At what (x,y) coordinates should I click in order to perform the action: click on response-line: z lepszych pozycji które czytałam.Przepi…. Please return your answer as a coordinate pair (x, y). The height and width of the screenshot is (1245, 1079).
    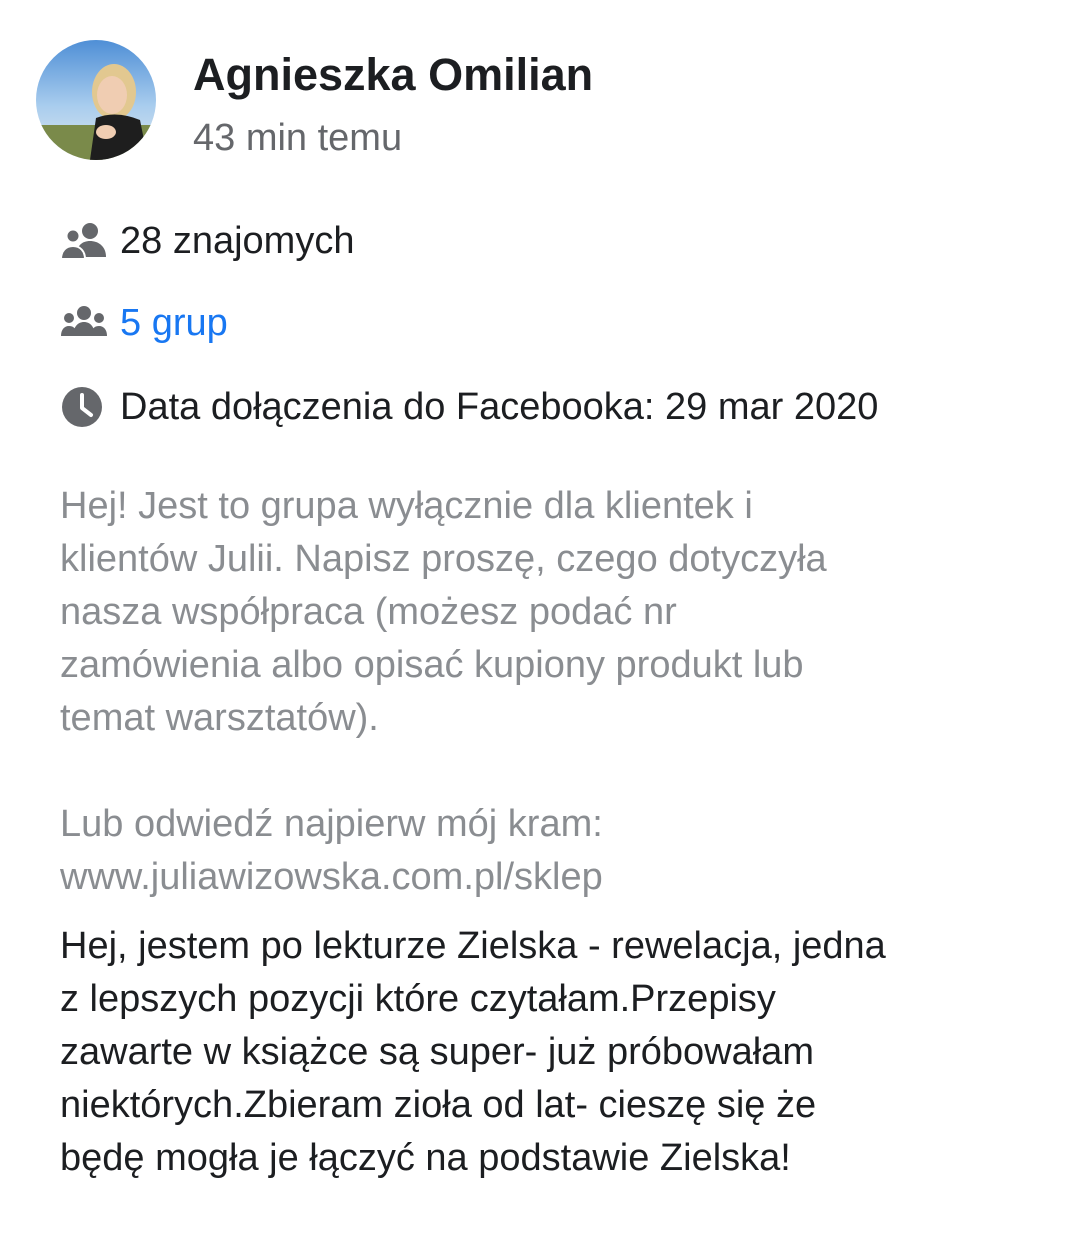
    Looking at the image, I should click on (418, 999).